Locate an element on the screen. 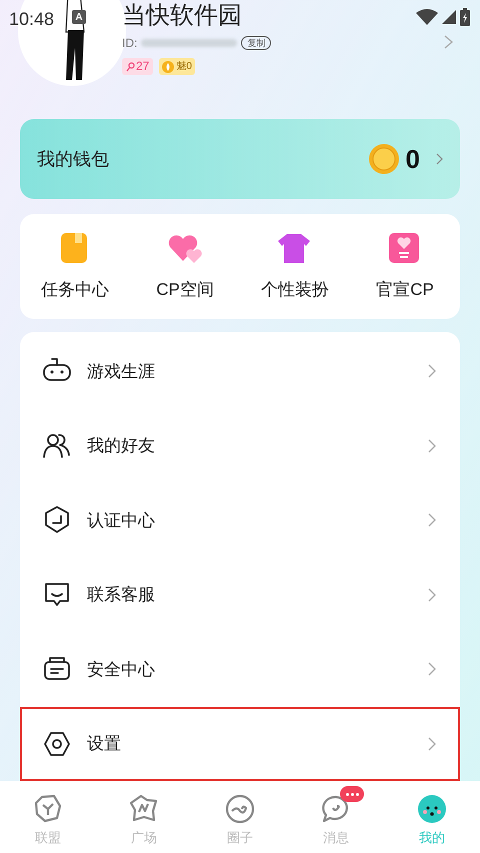 This screenshot has height=853, width=480. level-badge: 27 is located at coordinates (138, 66).